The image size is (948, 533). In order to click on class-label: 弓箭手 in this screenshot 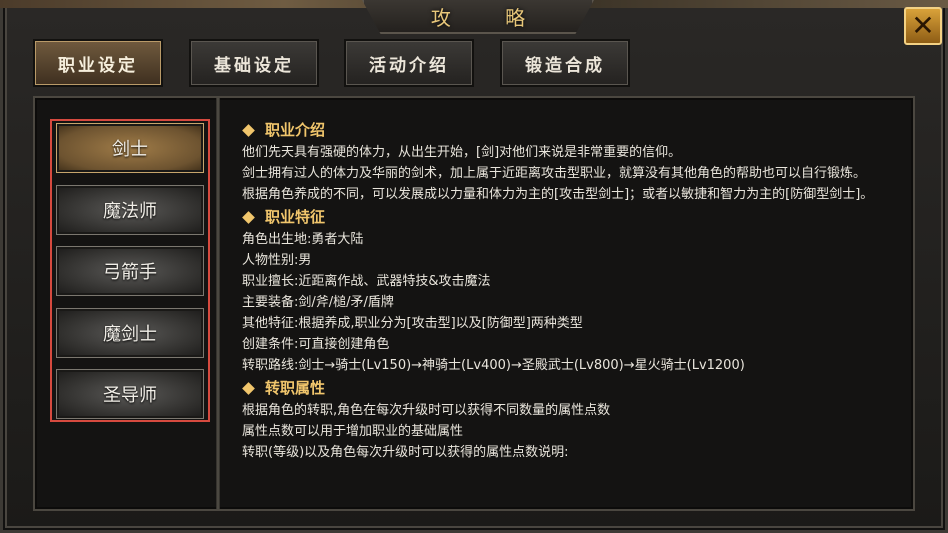, I will do `click(130, 272)`.